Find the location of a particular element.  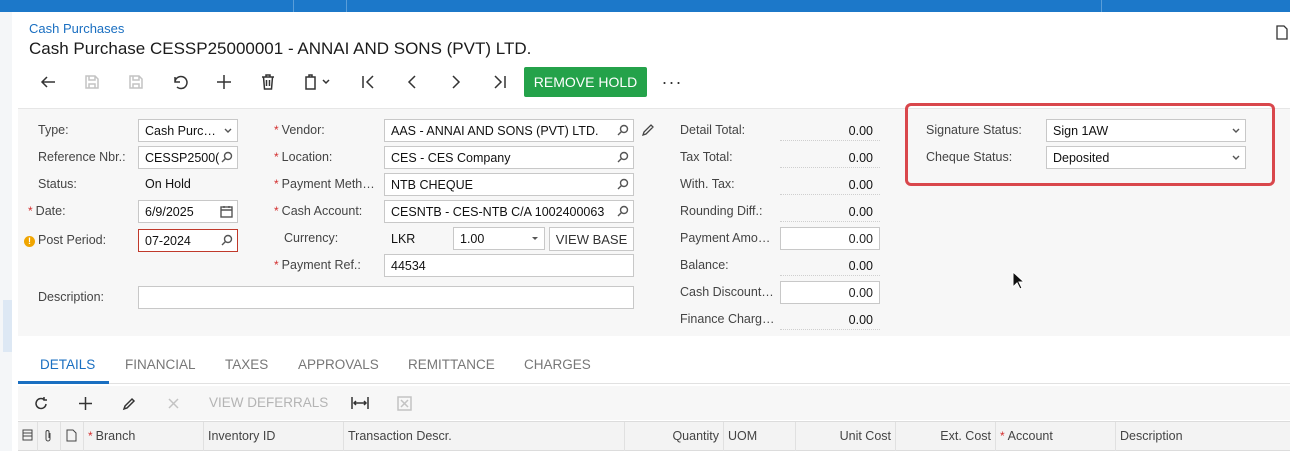

delete-row-button is located at coordinates (173, 403).